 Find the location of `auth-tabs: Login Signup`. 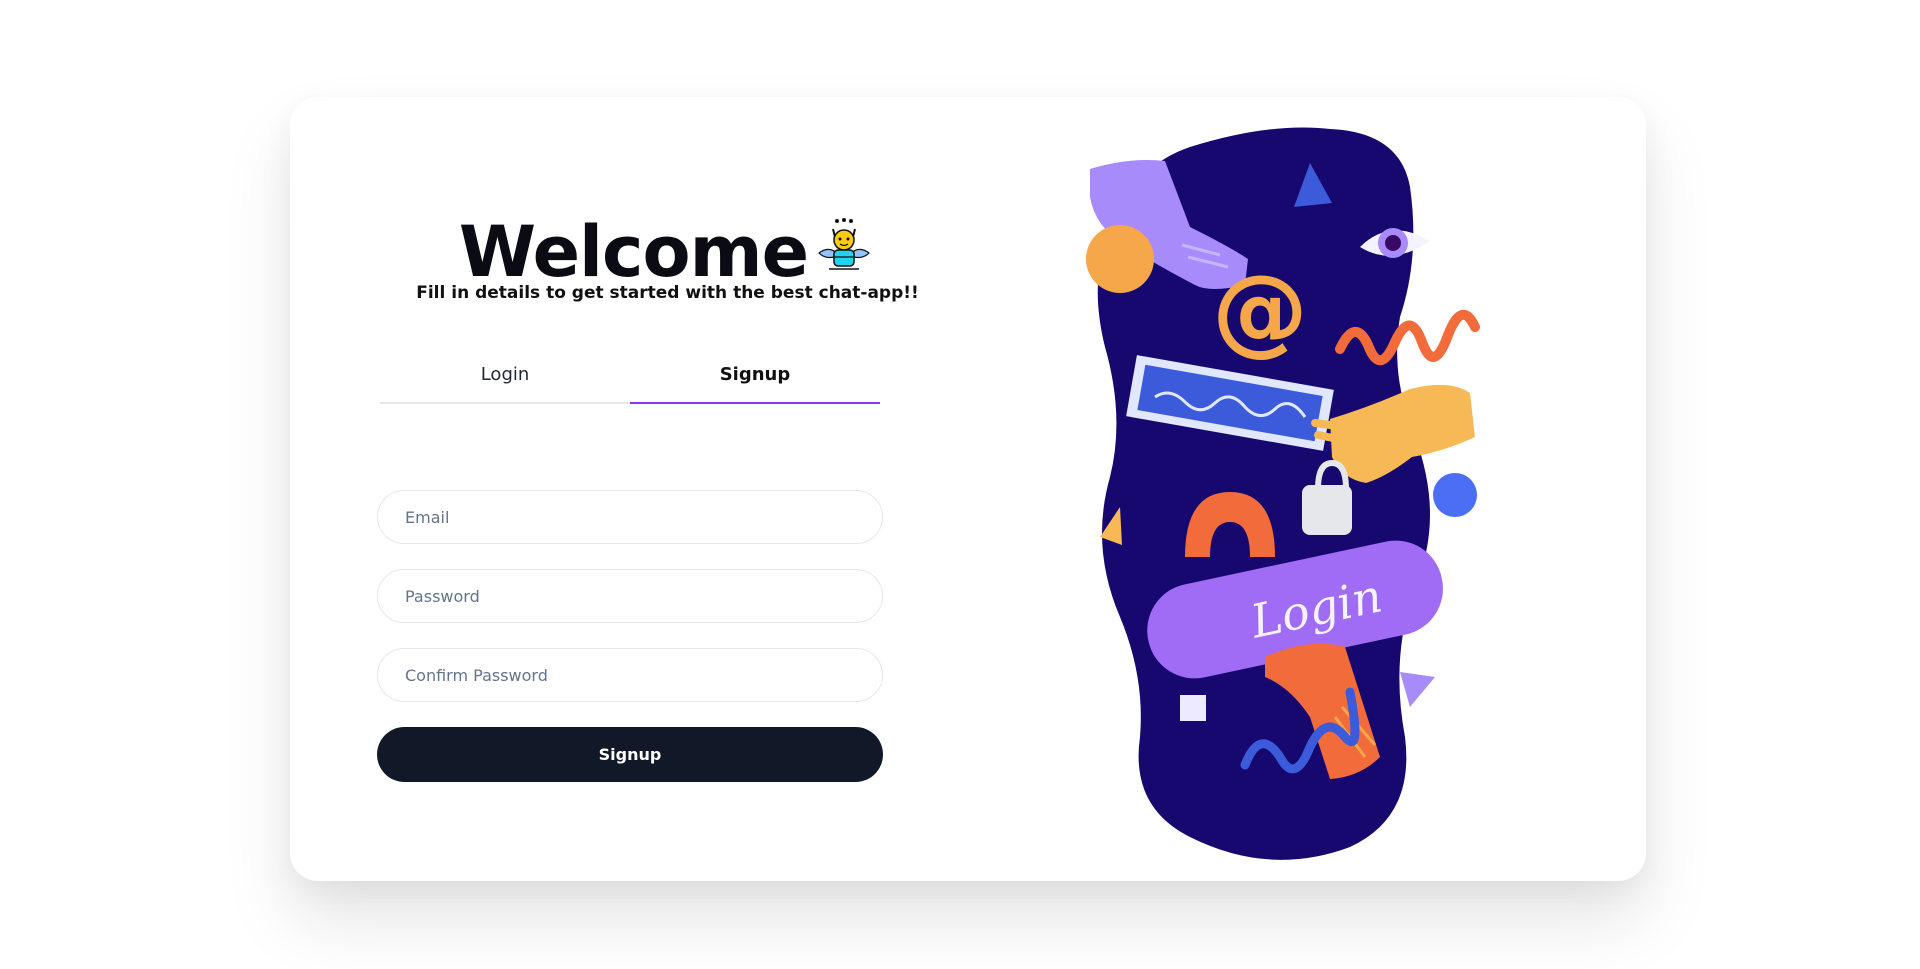

auth-tabs: Login Signup is located at coordinates (630, 375).